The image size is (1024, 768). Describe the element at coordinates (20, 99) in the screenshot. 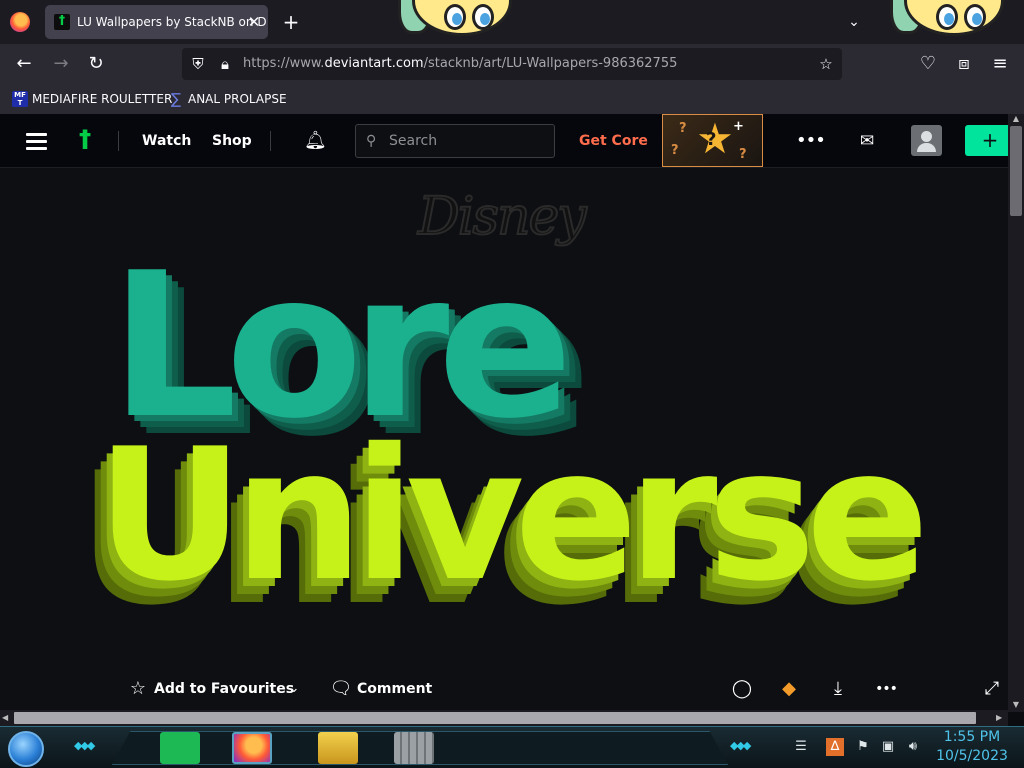

I see `mediafire-icon: MF T` at that location.